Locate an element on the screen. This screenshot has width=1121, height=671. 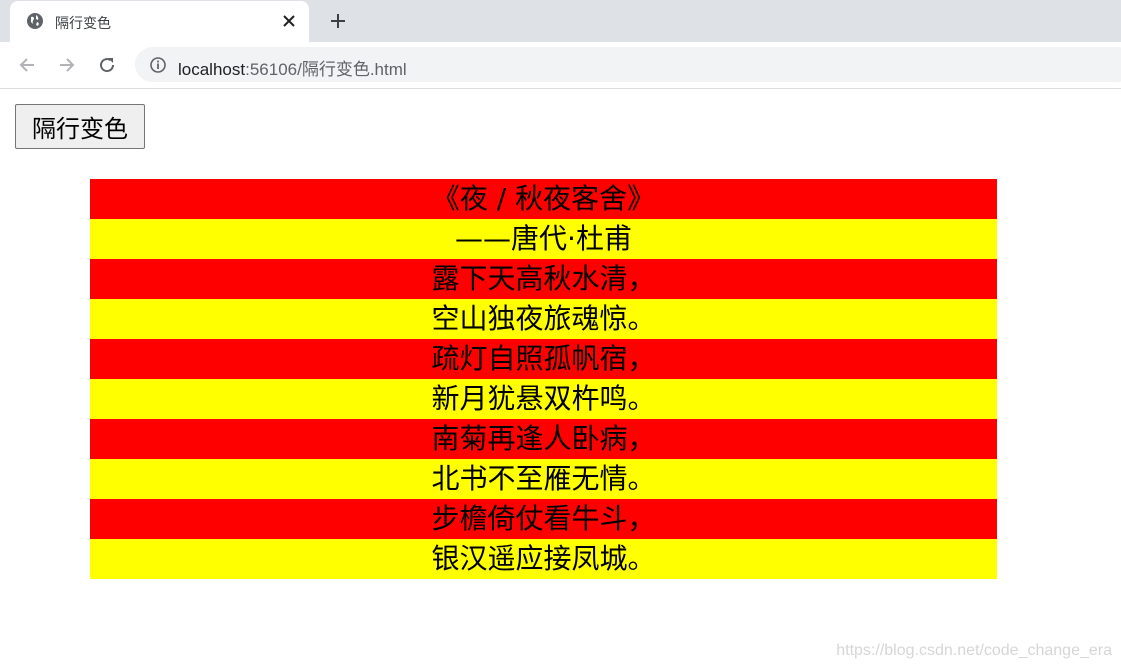
close-icon is located at coordinates (289, 21).